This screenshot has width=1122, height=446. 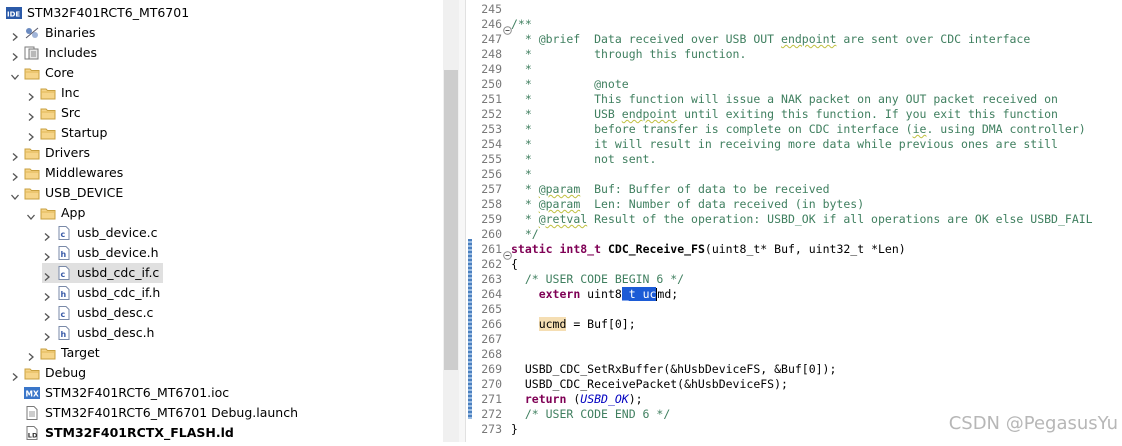 I want to click on code-line: /**, so click(x=521, y=24).